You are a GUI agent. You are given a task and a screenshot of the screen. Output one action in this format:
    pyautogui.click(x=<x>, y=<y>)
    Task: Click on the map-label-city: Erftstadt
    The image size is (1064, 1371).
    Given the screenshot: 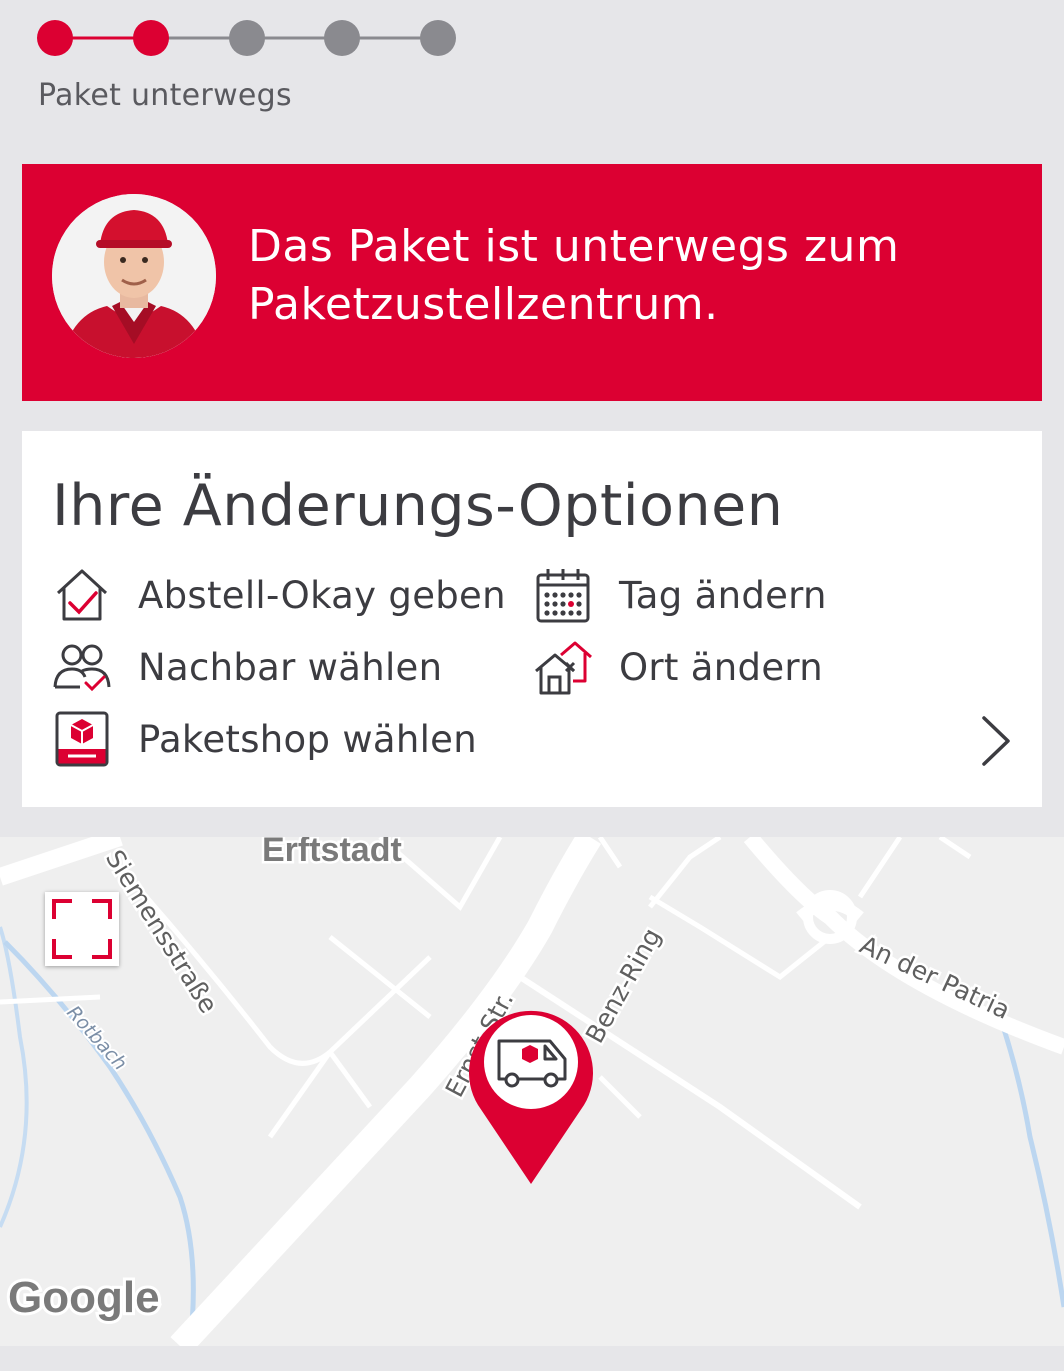 What is the action you would take?
    pyautogui.click(x=332, y=853)
    